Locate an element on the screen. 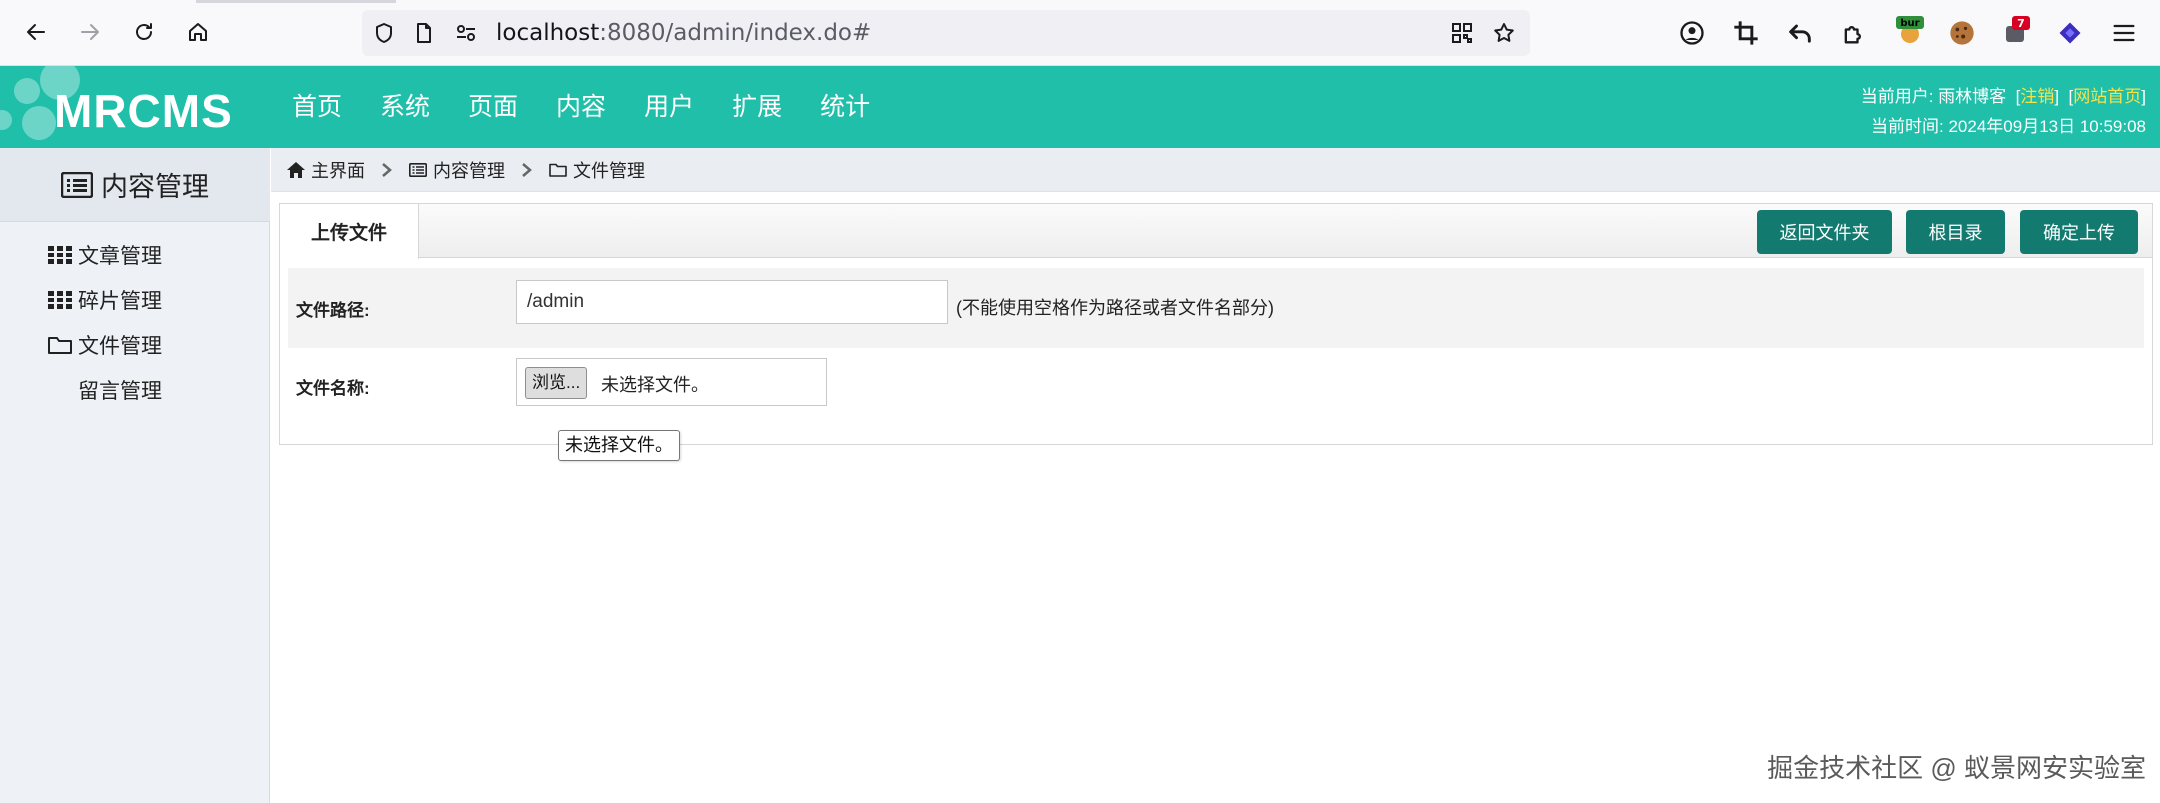  crop-icon is located at coordinates (1746, 33).